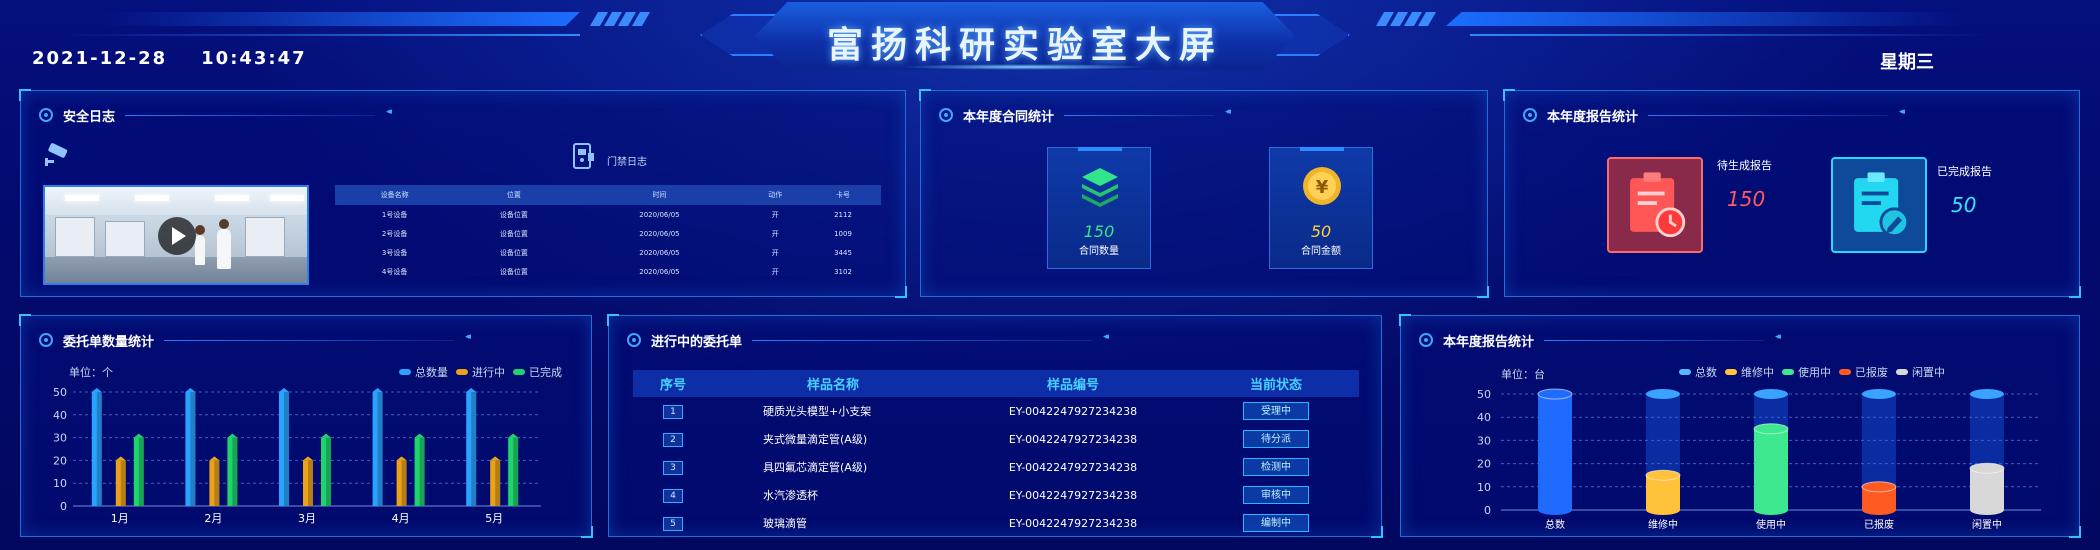  Describe the element at coordinates (395, 195) in the screenshot. I see `column-header: 设备名称` at that location.